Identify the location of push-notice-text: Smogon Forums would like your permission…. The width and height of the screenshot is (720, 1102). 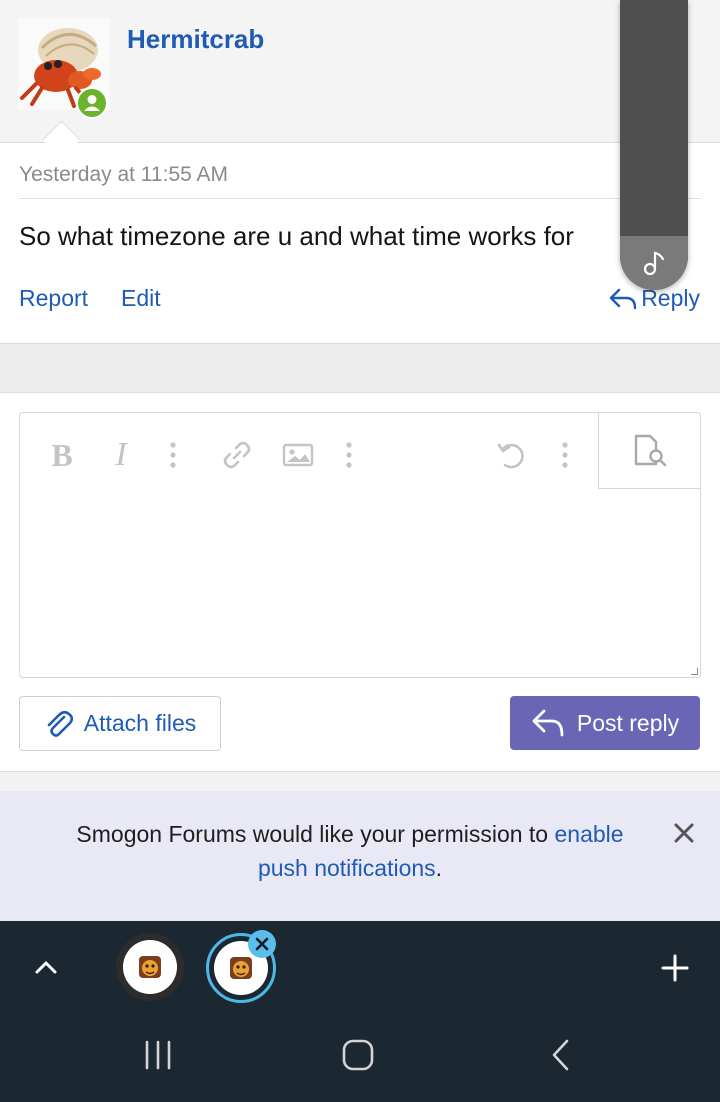
(350, 851).